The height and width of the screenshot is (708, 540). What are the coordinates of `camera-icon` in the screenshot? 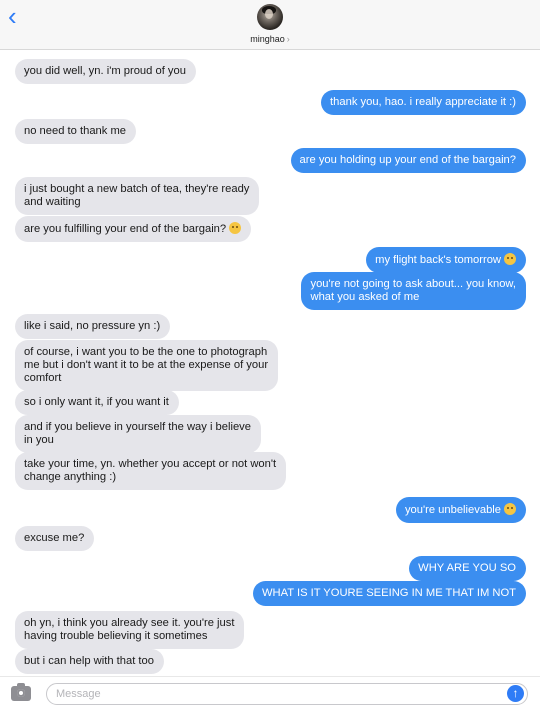 It's located at (21, 692).